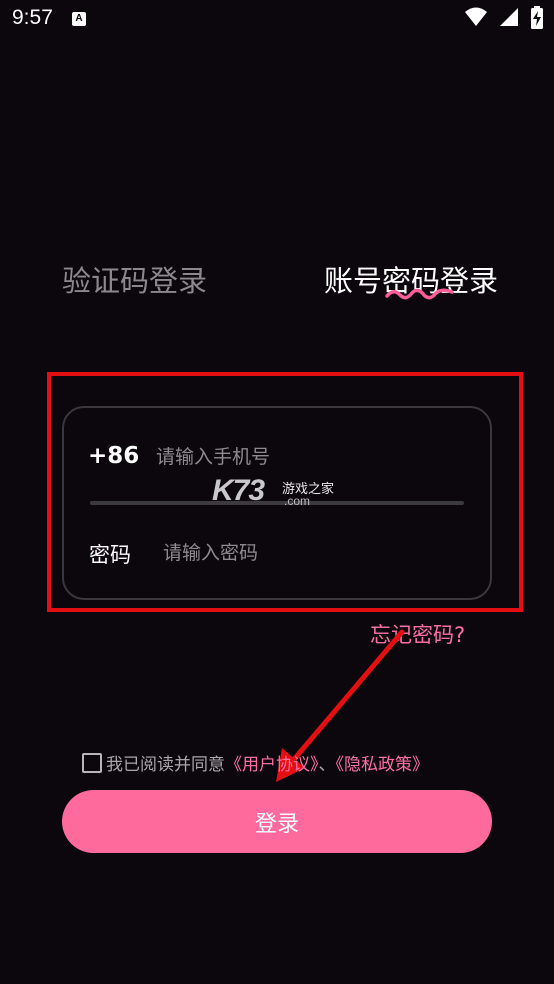 Image resolution: width=554 pixels, height=984 pixels. I want to click on password-input, so click(313, 553).